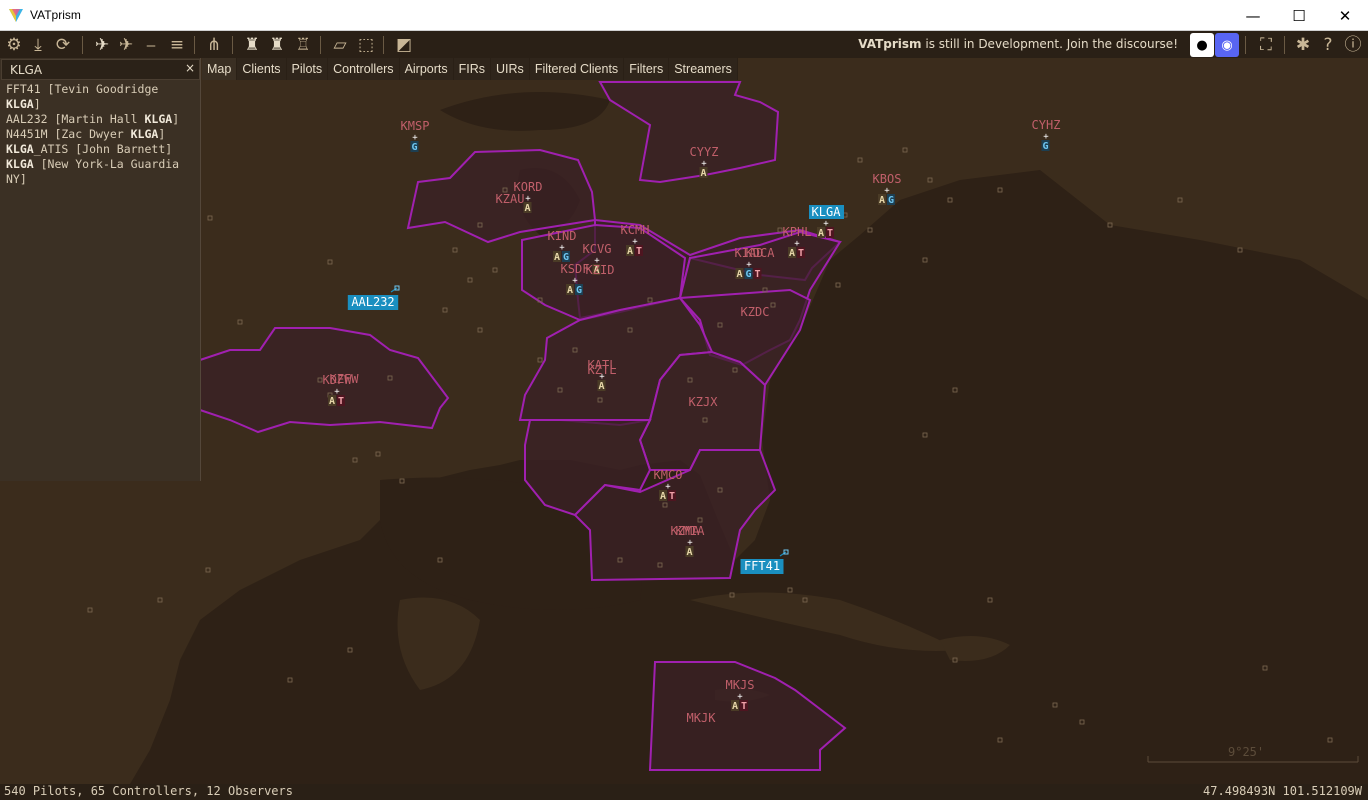 This screenshot has width=1368, height=800. I want to click on tower-outline-icon: ♖, so click(303, 45).